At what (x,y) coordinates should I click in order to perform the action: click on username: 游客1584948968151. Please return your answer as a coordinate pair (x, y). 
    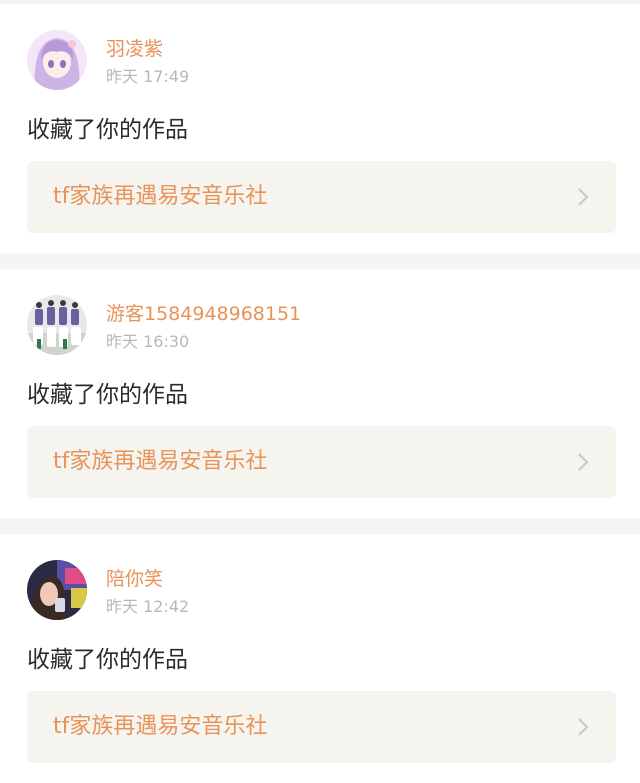
    Looking at the image, I should click on (203, 314).